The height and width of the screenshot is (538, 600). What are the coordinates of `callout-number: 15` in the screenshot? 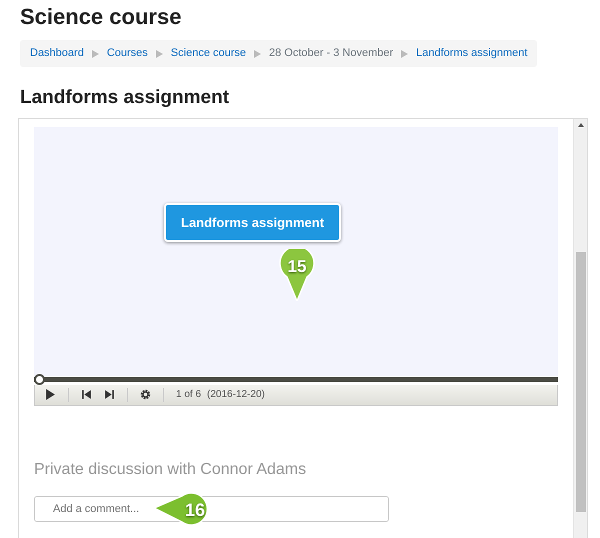 It's located at (297, 267).